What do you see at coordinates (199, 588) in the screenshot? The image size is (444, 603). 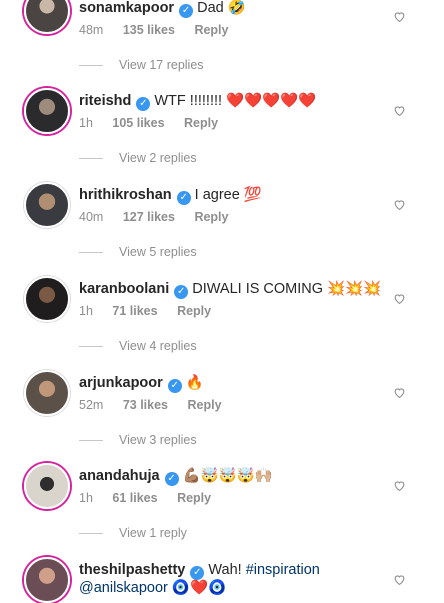 I see `comment-emoji: 🧿❤️🧿` at bounding box center [199, 588].